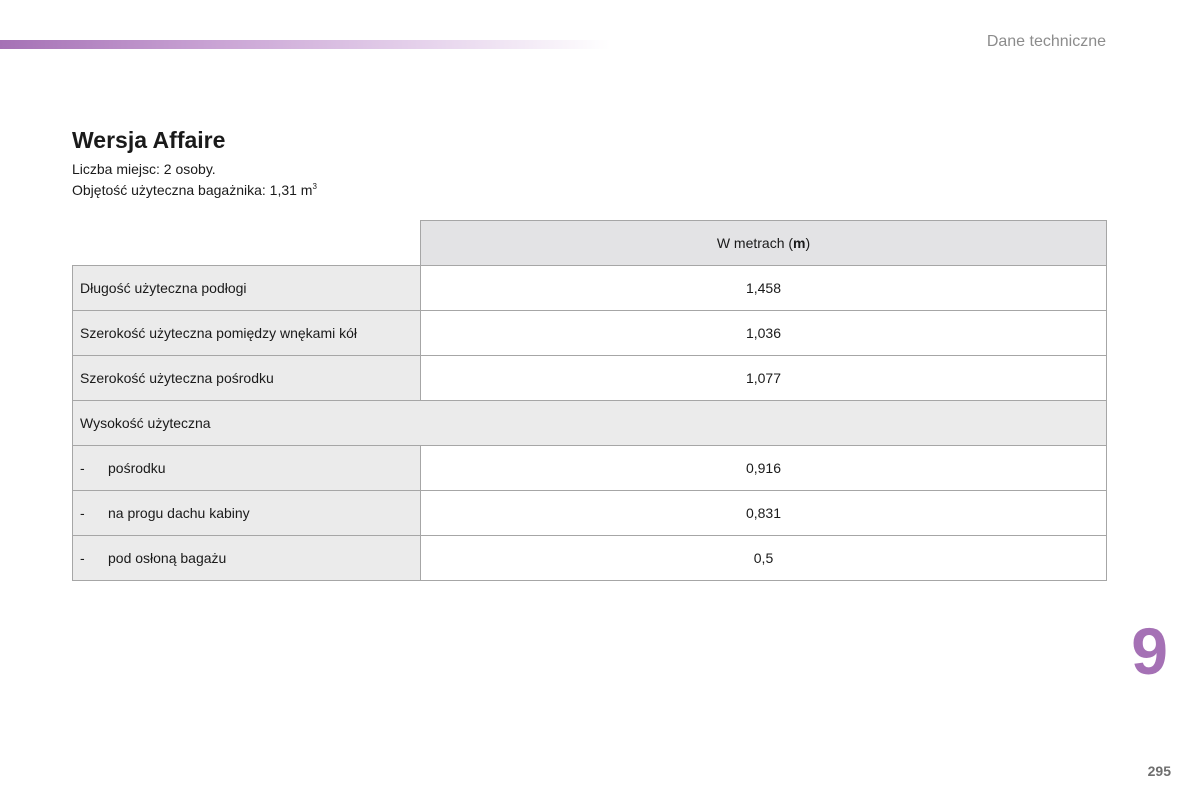  Describe the element at coordinates (305, 44) in the screenshot. I see `header-accent-bar` at that location.